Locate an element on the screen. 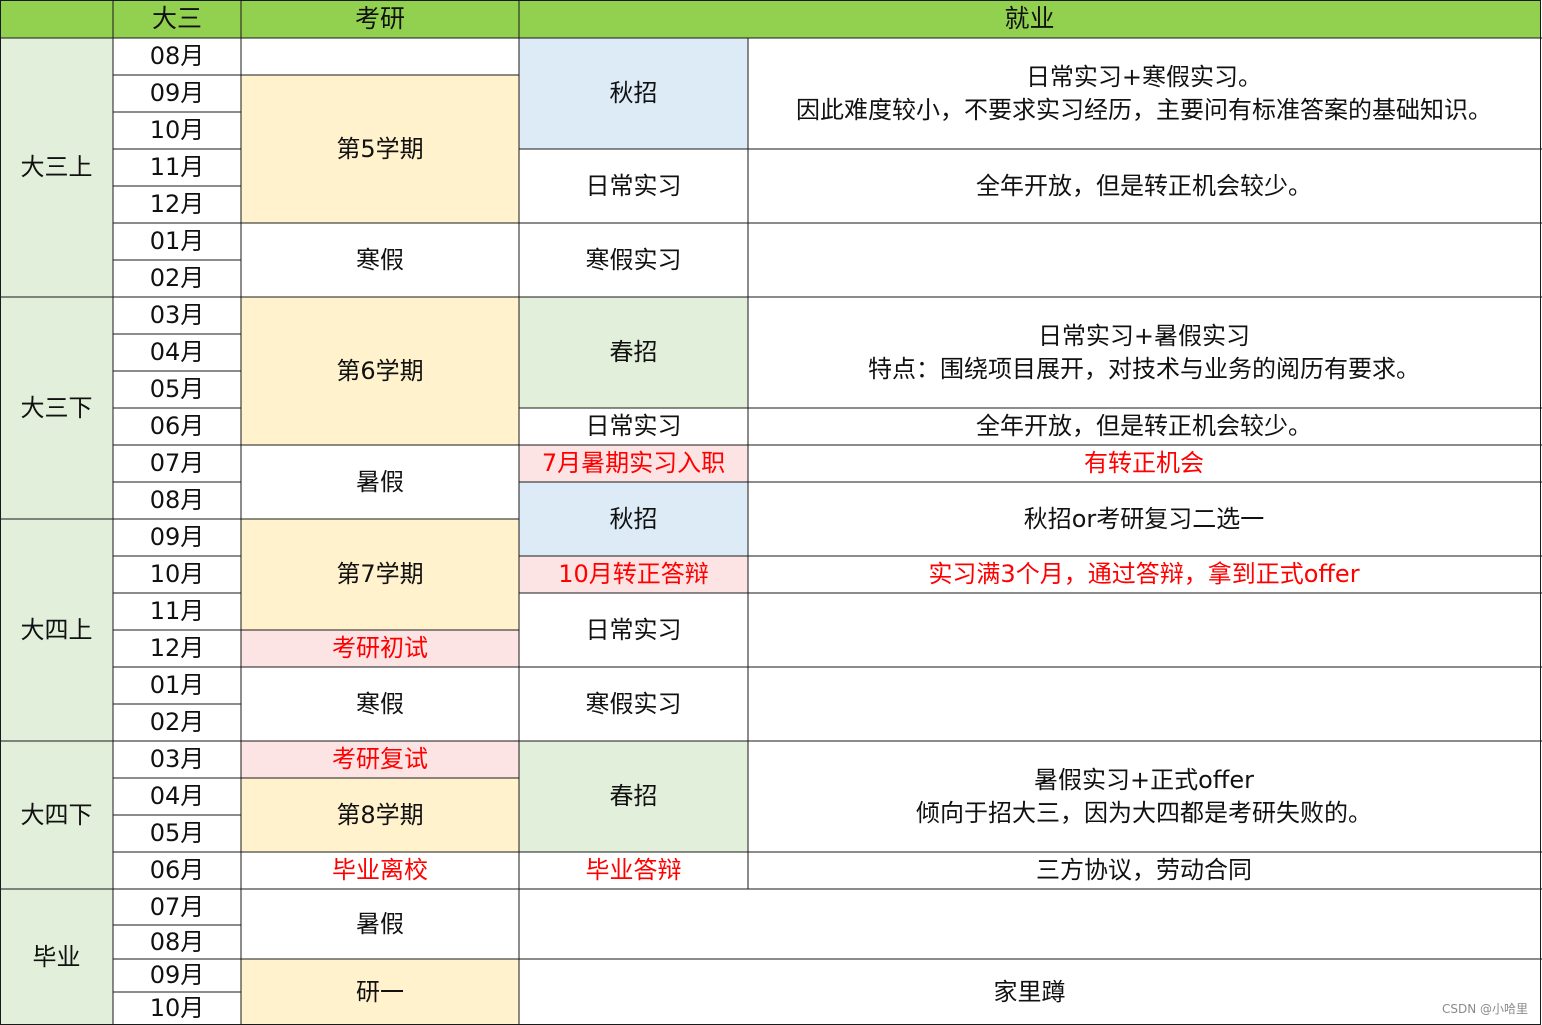  exam-semester-7: 第7学期 is located at coordinates (380, 574).